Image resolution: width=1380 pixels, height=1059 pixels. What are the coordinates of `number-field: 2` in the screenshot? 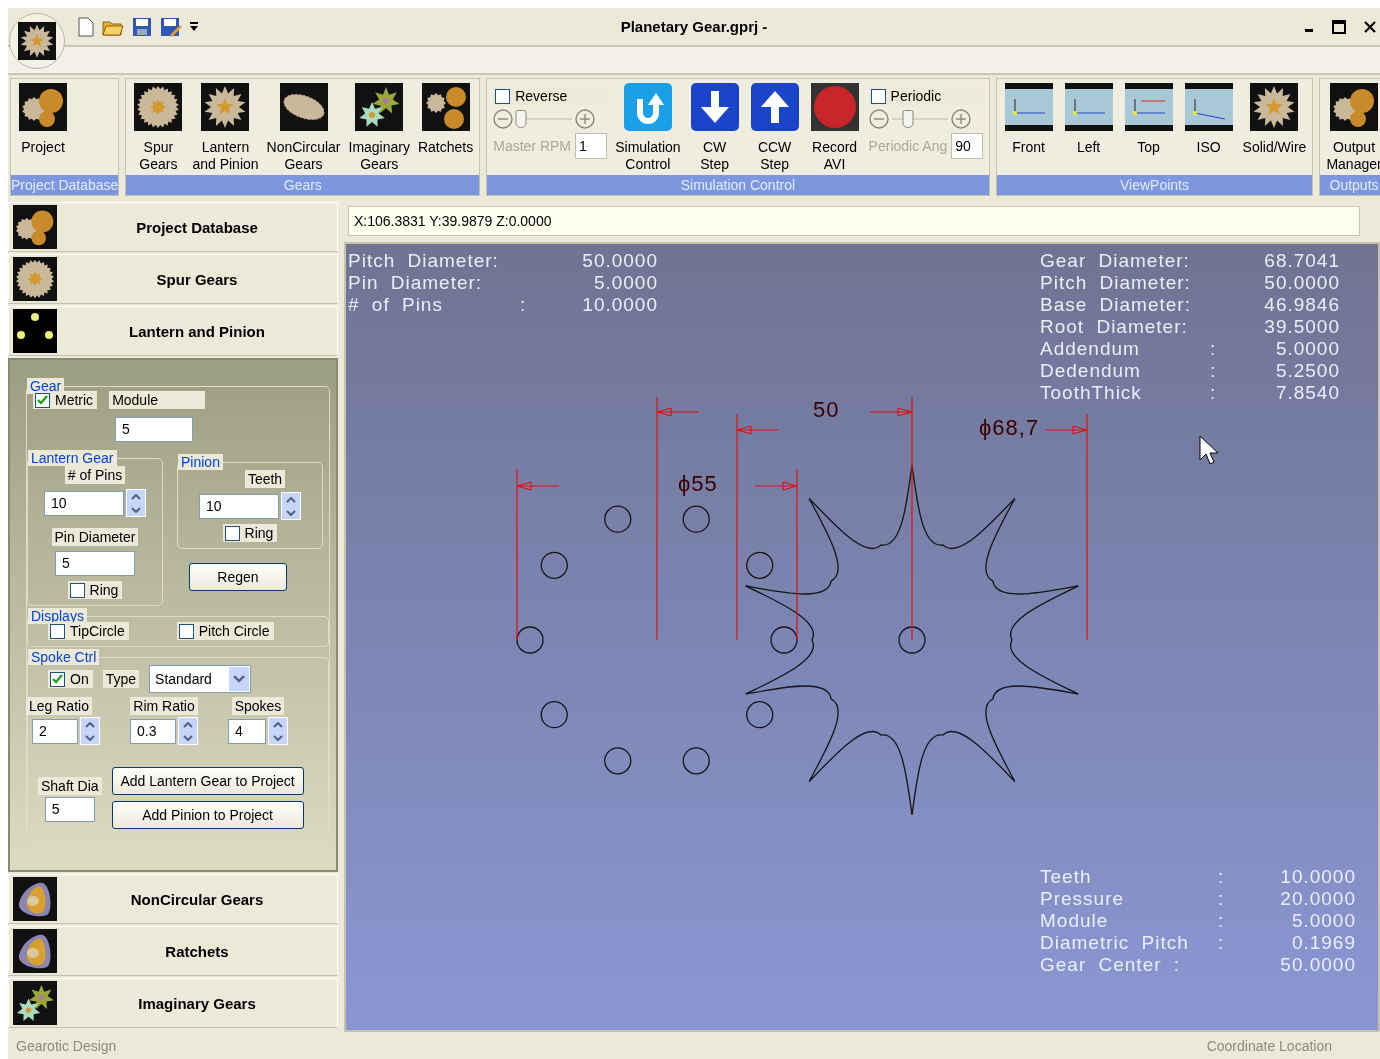 It's located at (55, 731).